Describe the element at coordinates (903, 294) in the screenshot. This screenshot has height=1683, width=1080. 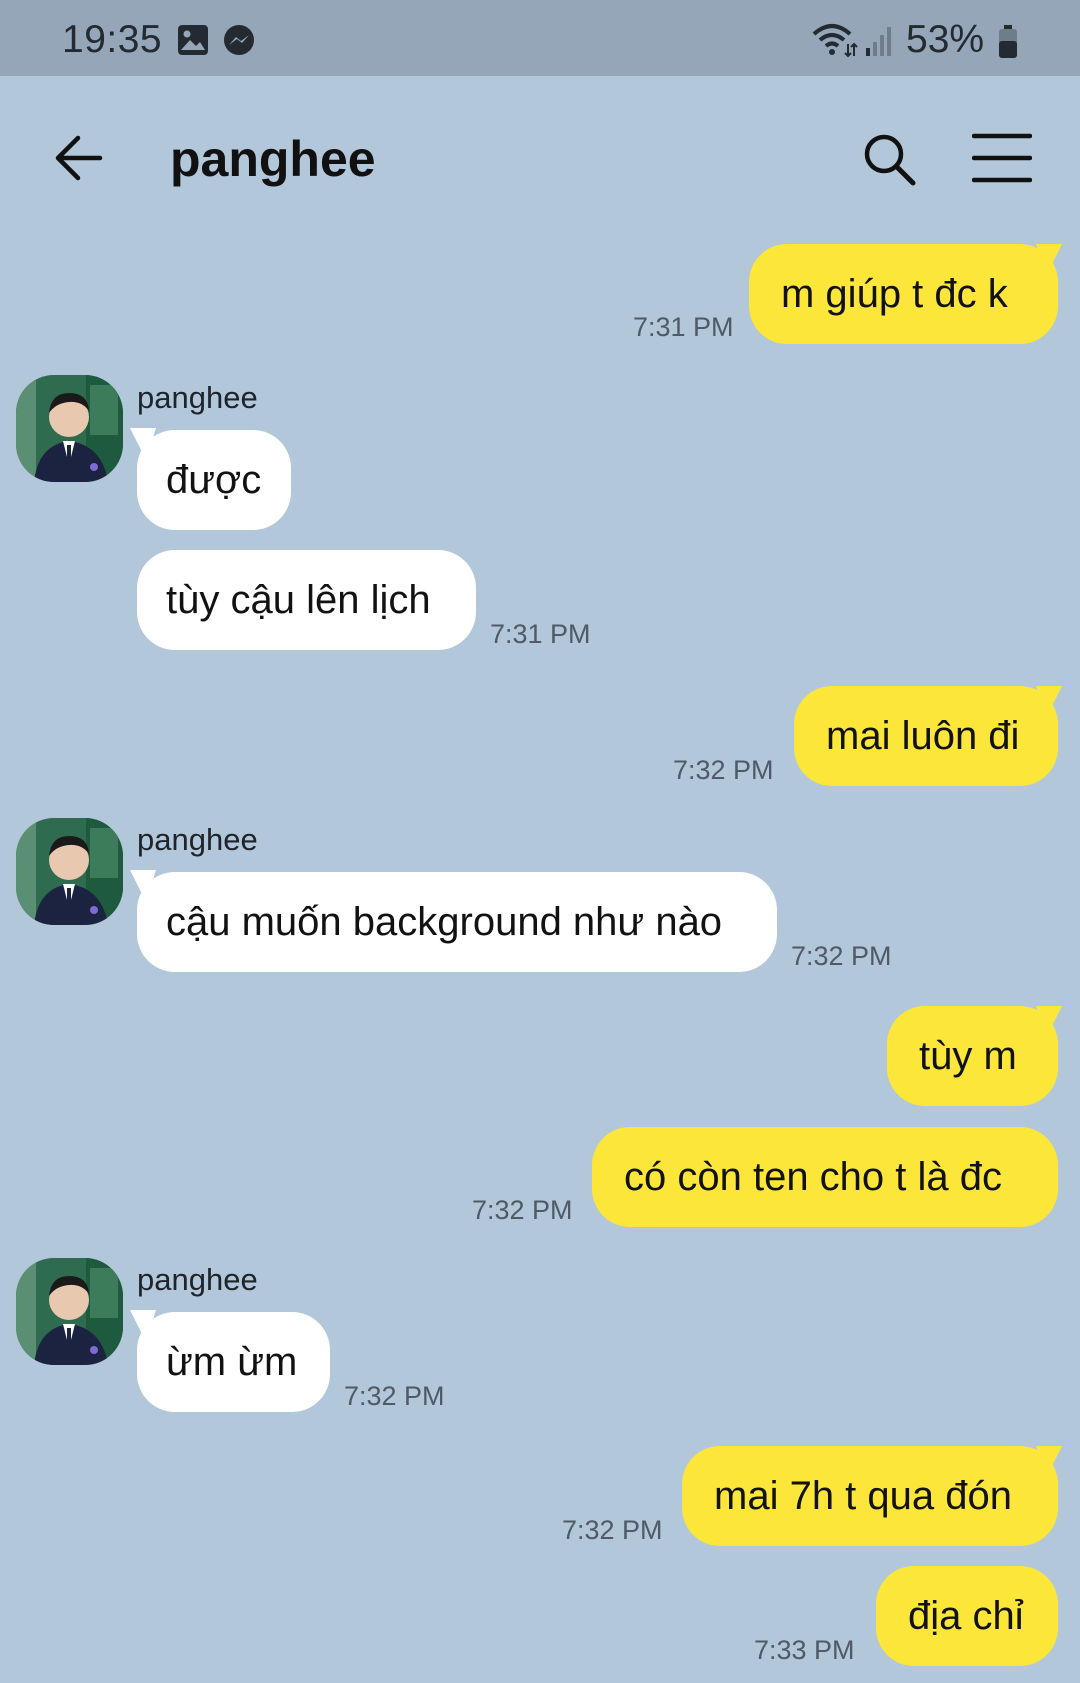
I see `message-bubble-sent: m giúp t đc k` at that location.